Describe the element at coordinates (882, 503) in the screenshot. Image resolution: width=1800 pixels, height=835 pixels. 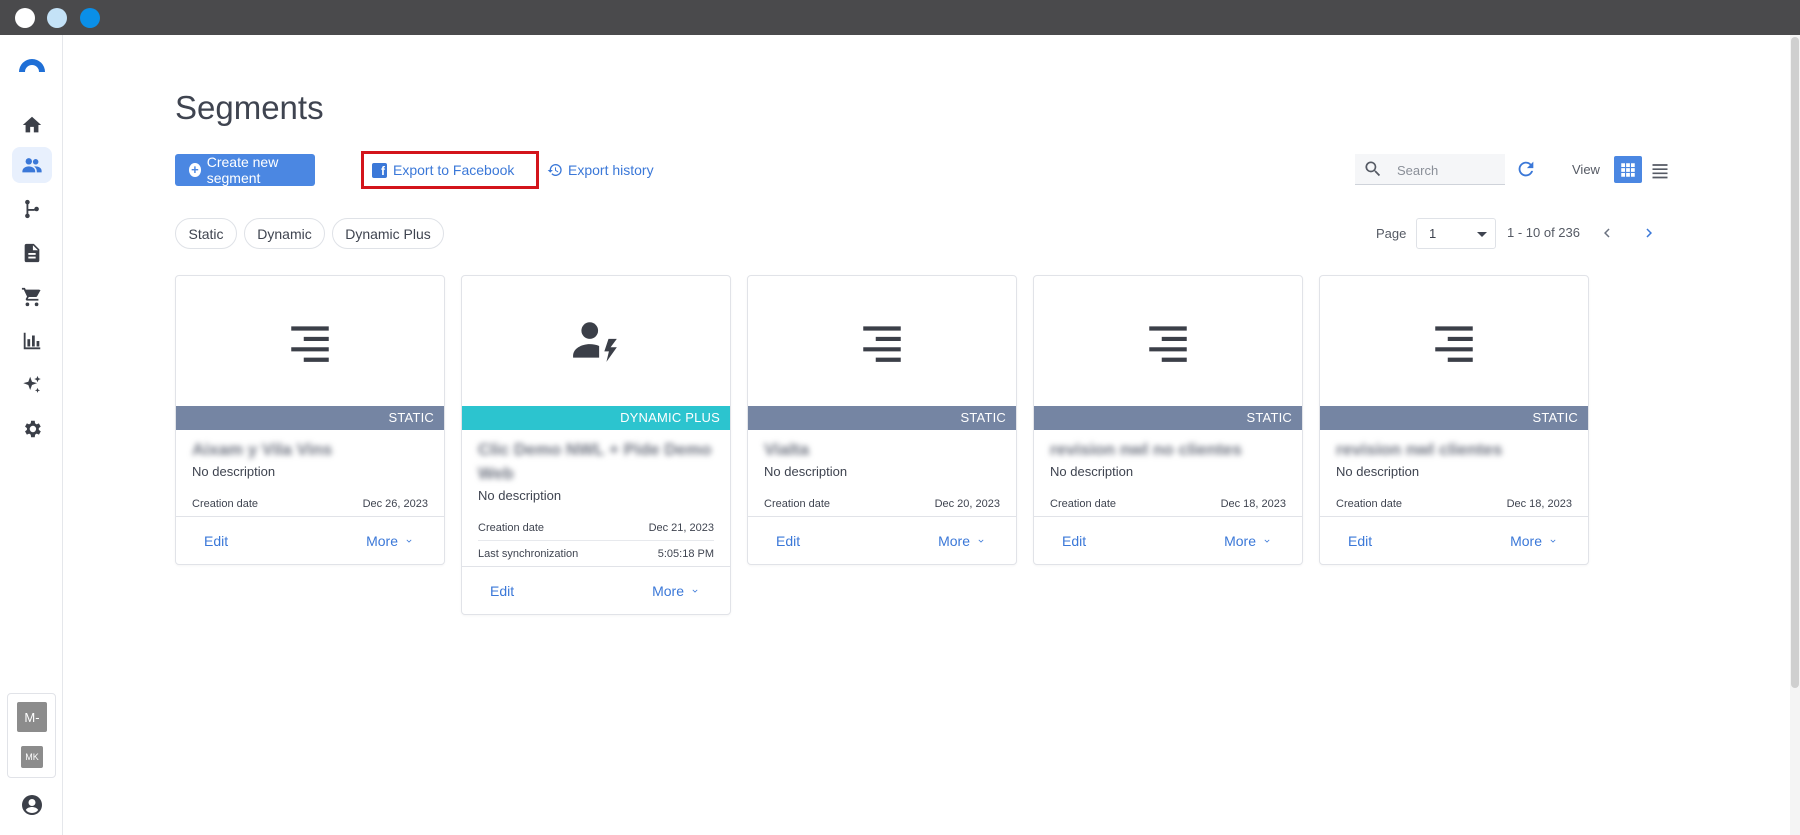
I see `meta-row: Creation date Dec 20, 2023` at that location.